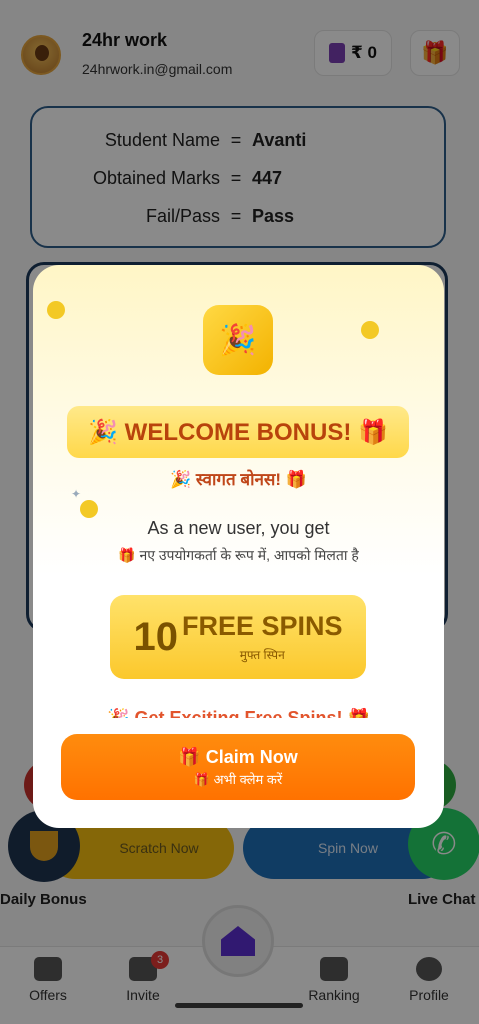 The width and height of the screenshot is (479, 1024). I want to click on spins-count: 10, so click(155, 636).